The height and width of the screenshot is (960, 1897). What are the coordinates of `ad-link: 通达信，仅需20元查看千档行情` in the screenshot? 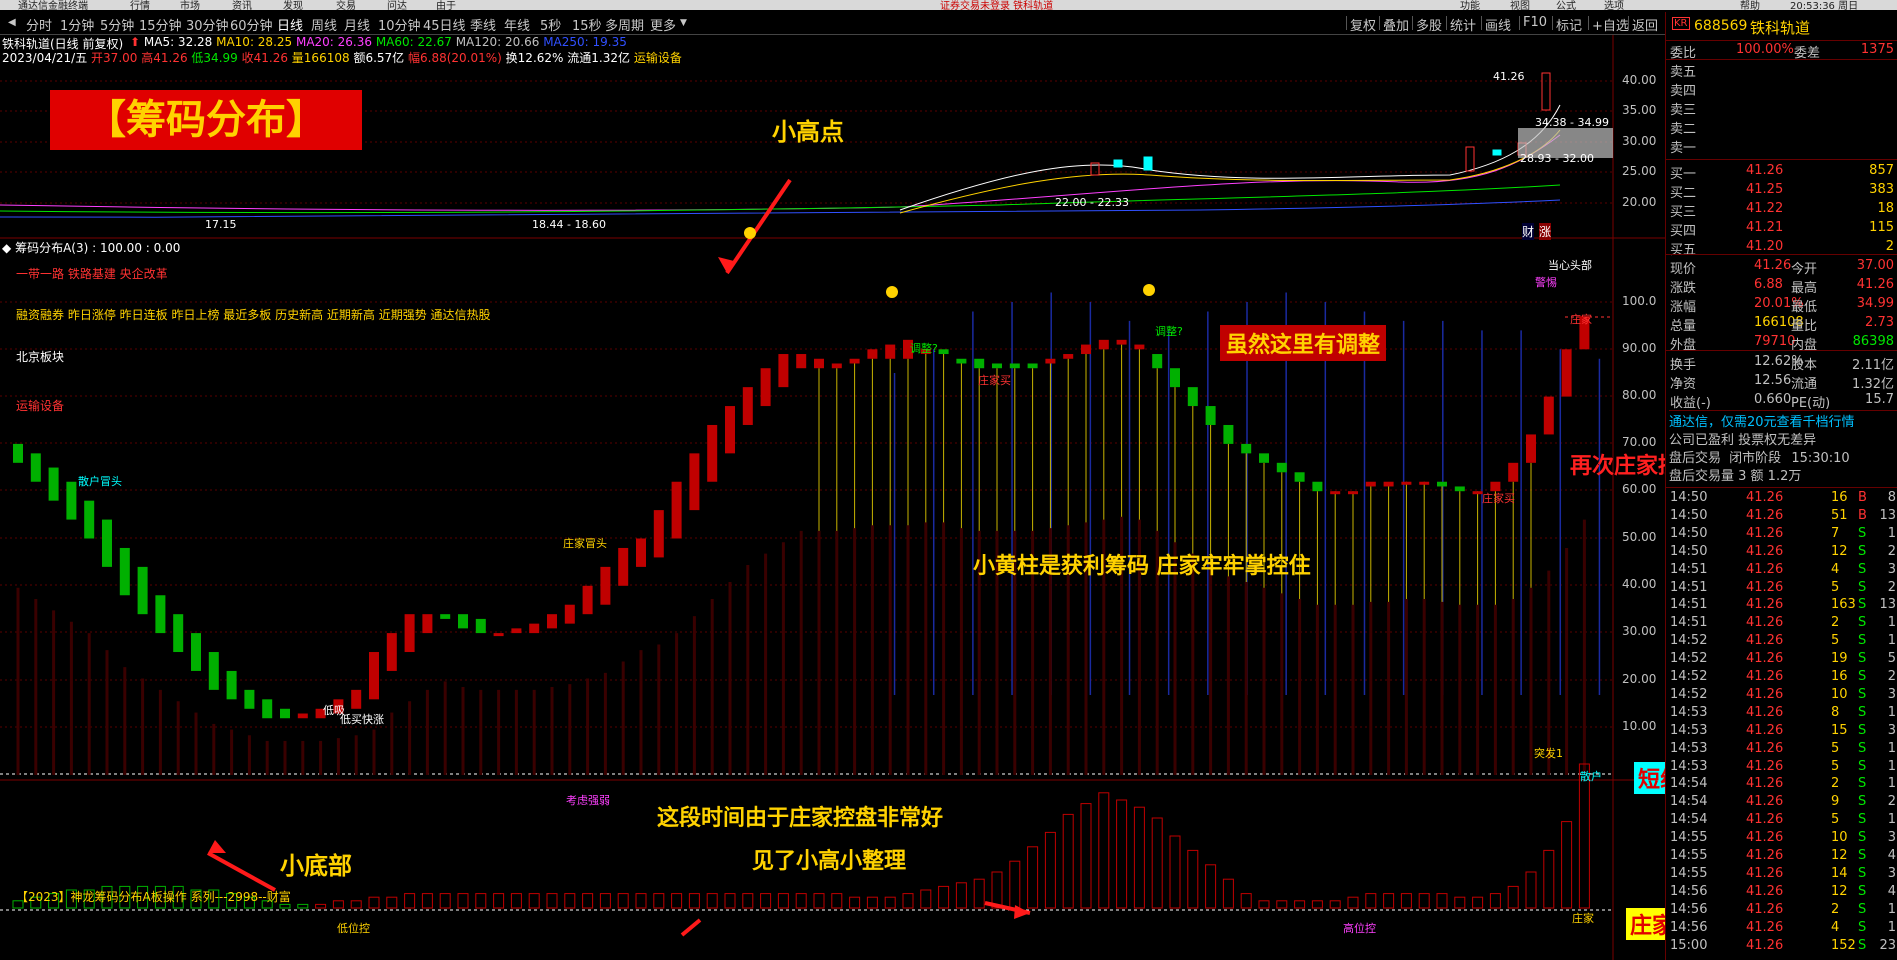 It's located at (1783, 419).